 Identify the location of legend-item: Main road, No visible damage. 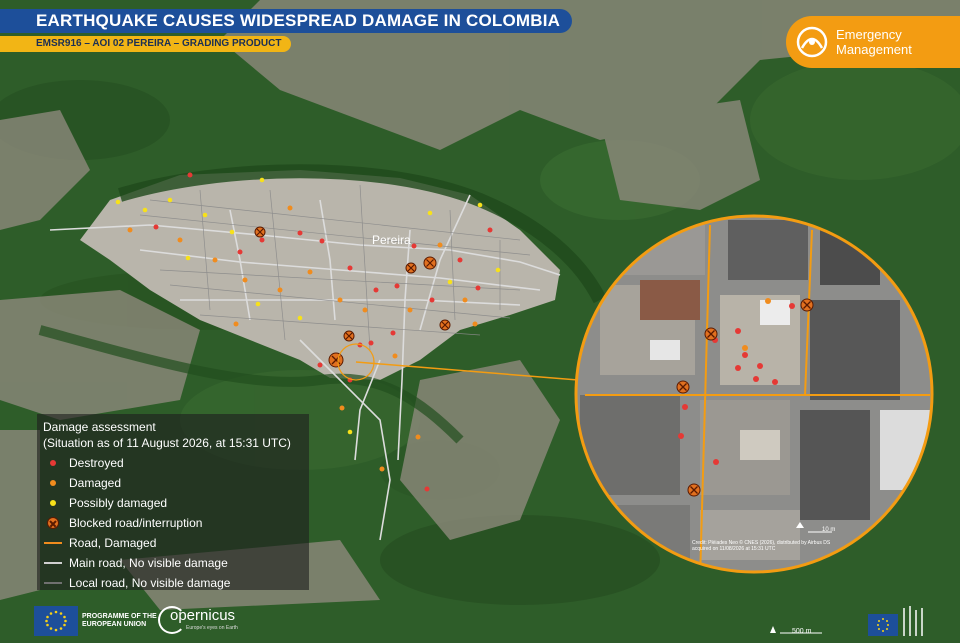
(135, 563).